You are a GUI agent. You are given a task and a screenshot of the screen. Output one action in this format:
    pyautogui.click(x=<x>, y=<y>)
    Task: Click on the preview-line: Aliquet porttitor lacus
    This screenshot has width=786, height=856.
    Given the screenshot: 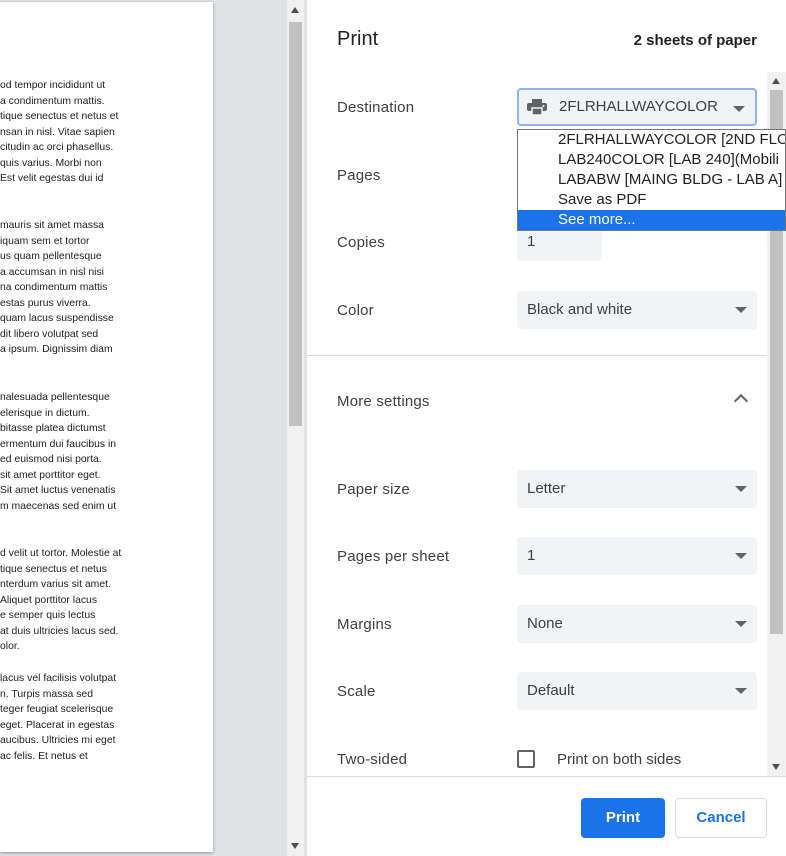 What is the action you would take?
    pyautogui.click(x=49, y=600)
    